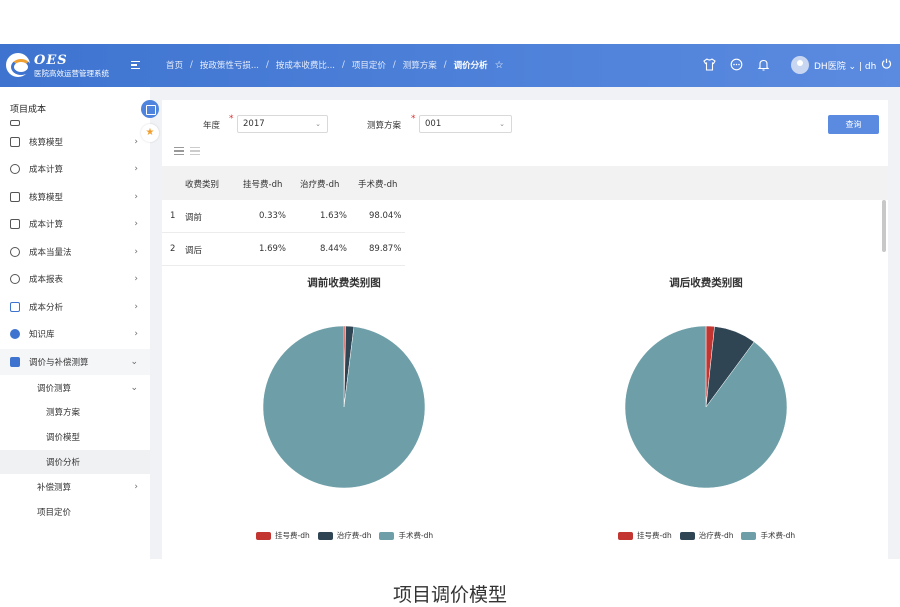  Describe the element at coordinates (54, 488) in the screenshot. I see `sidebar-group-label: 补偿测算` at that location.